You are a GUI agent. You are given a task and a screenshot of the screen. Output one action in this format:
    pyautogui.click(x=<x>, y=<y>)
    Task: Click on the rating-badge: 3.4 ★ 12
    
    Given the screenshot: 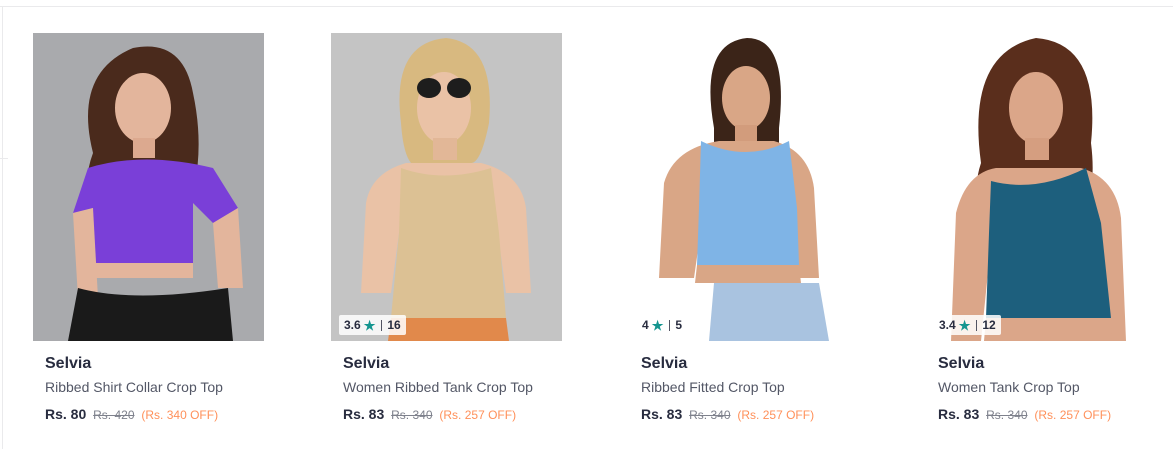 What is the action you would take?
    pyautogui.click(x=967, y=325)
    